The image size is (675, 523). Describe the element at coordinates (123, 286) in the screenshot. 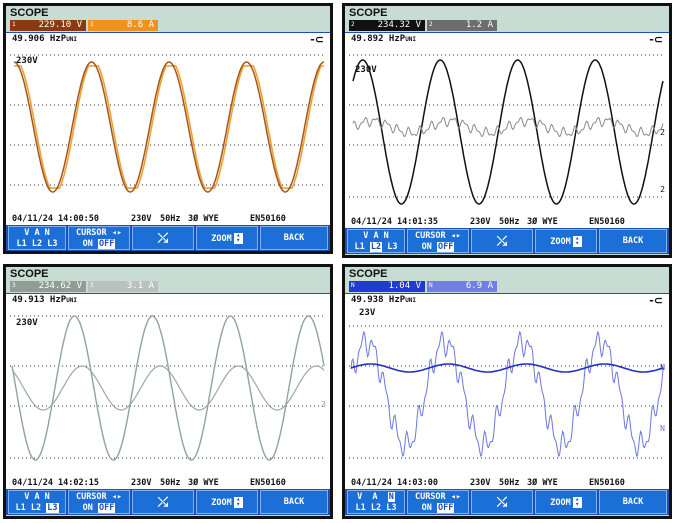

I see `current-reading: 3 3.1 A` at that location.